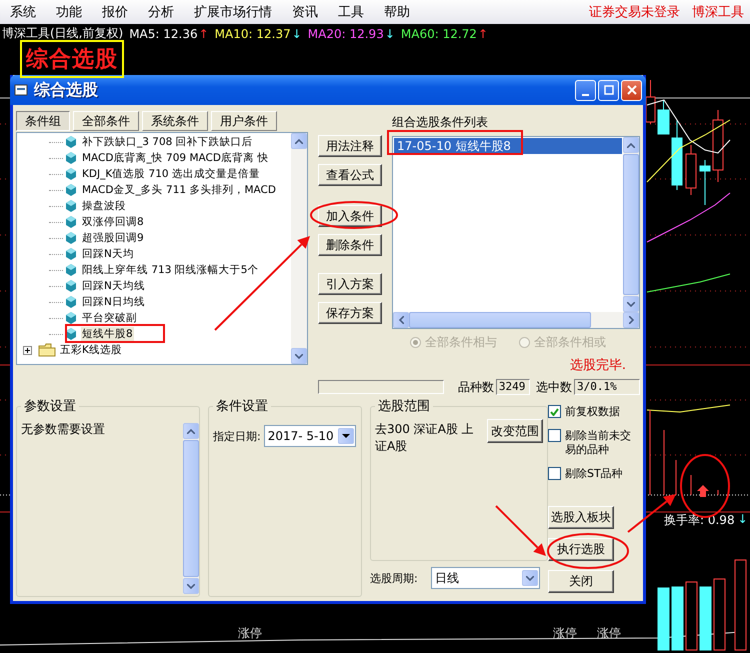 This screenshot has height=653, width=750. Describe the element at coordinates (23, 12) in the screenshot. I see `menu-item: 系统` at that location.